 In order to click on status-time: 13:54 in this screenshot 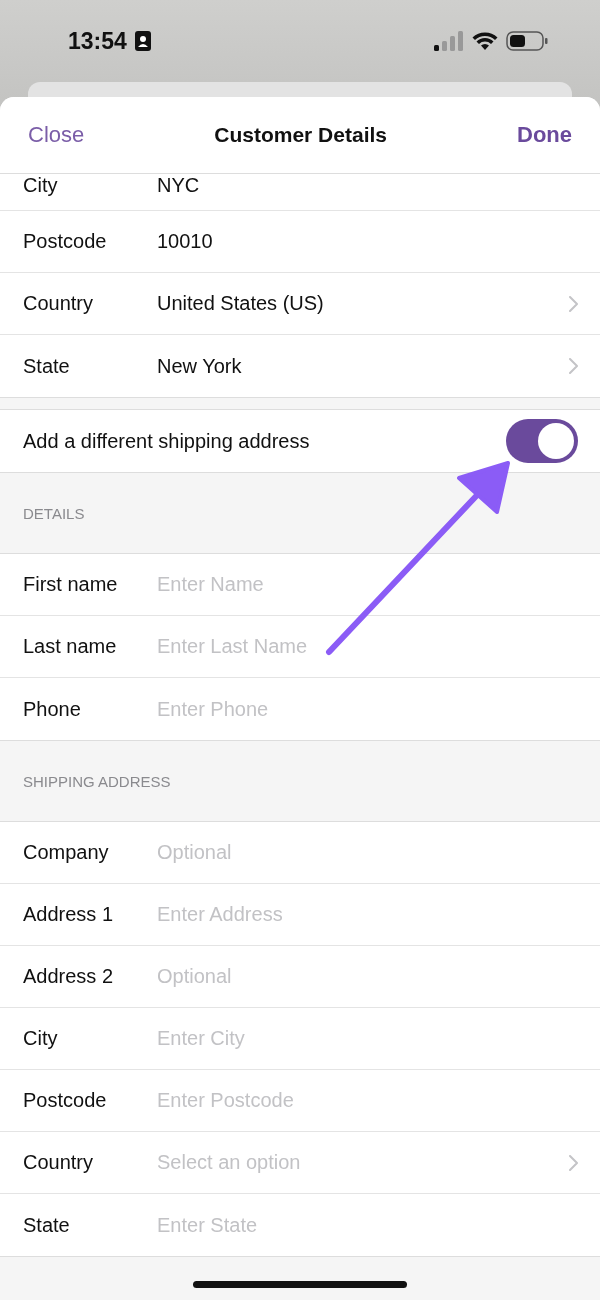, I will do `click(97, 41)`.